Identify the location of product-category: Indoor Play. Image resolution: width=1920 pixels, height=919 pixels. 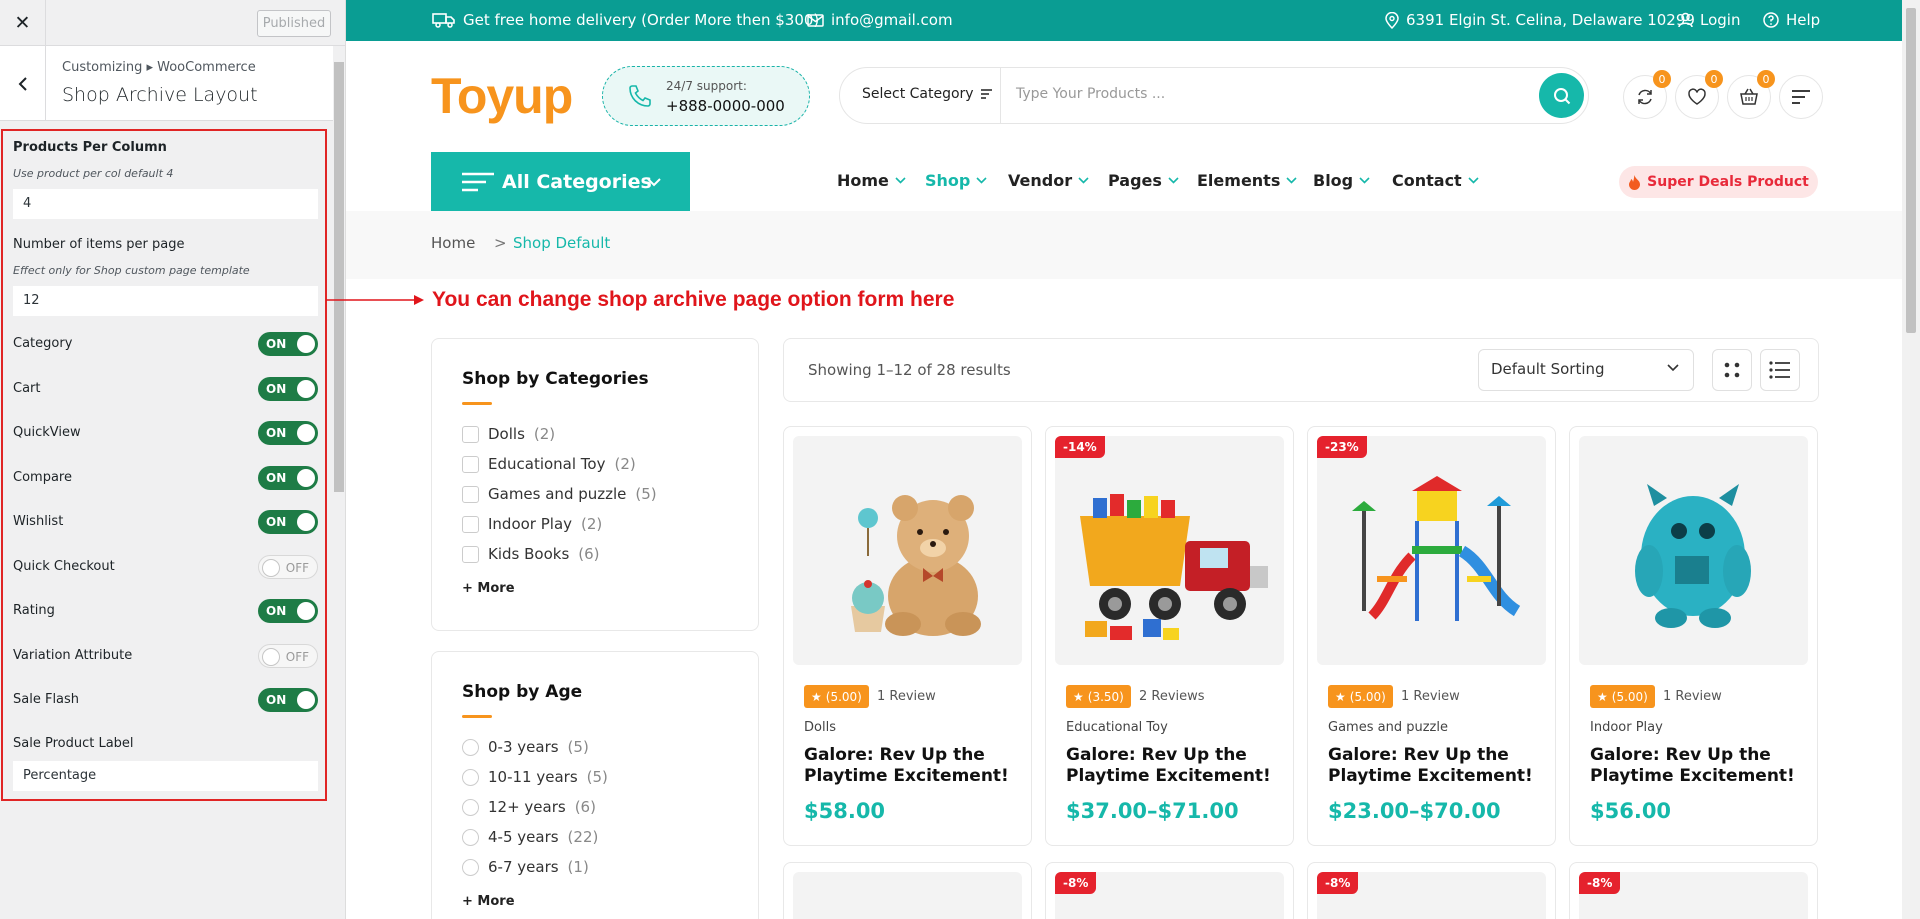
(1626, 727).